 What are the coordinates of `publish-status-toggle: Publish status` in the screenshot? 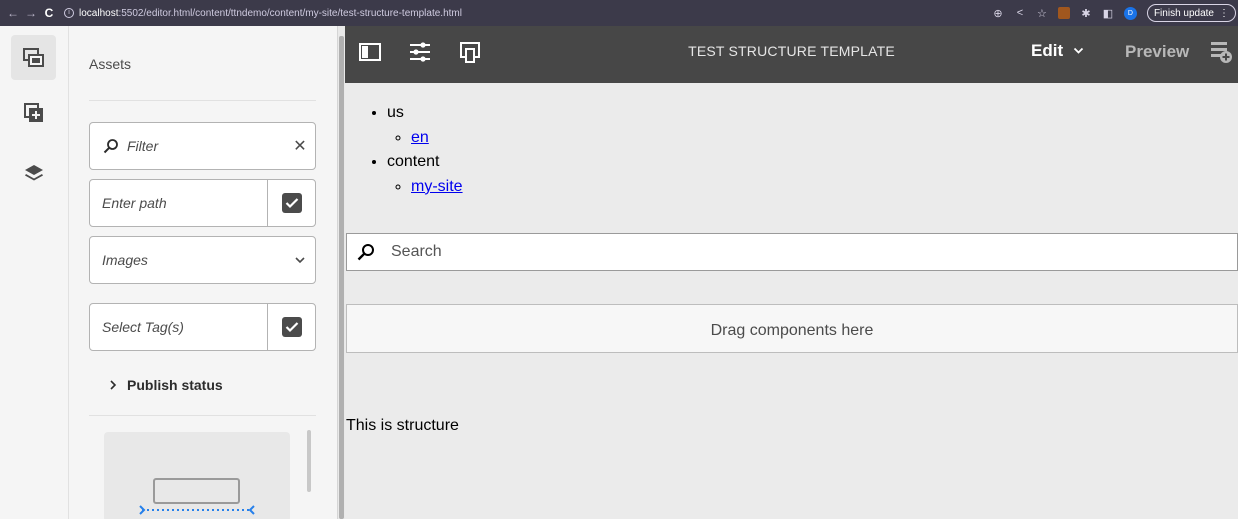 It's located at (166, 385).